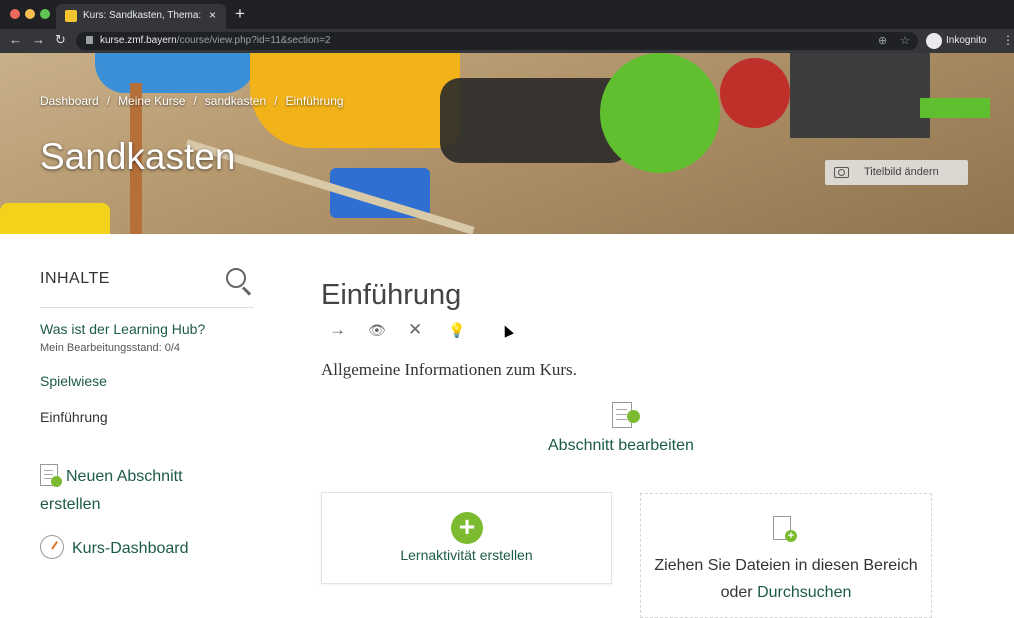  What do you see at coordinates (934, 41) in the screenshot?
I see `incognito-icon` at bounding box center [934, 41].